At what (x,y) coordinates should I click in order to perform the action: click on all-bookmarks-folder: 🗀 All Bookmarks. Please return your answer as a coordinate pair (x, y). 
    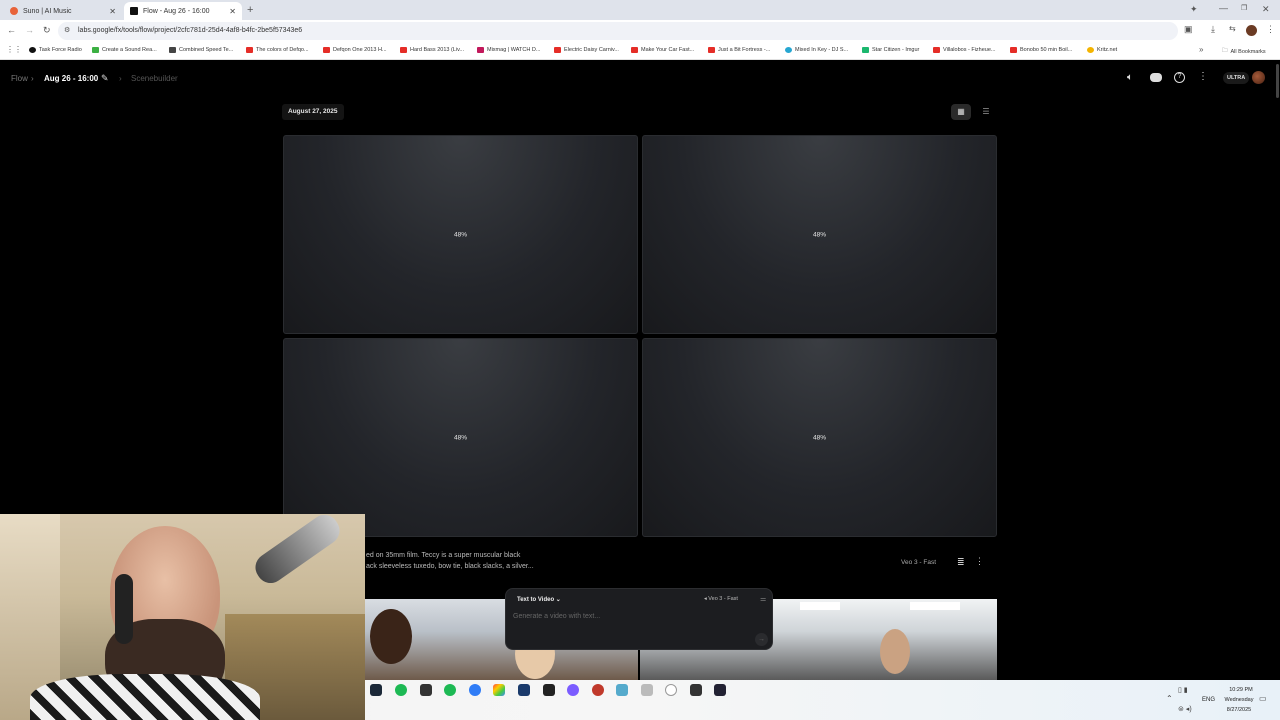
    Looking at the image, I should click on (1244, 51).